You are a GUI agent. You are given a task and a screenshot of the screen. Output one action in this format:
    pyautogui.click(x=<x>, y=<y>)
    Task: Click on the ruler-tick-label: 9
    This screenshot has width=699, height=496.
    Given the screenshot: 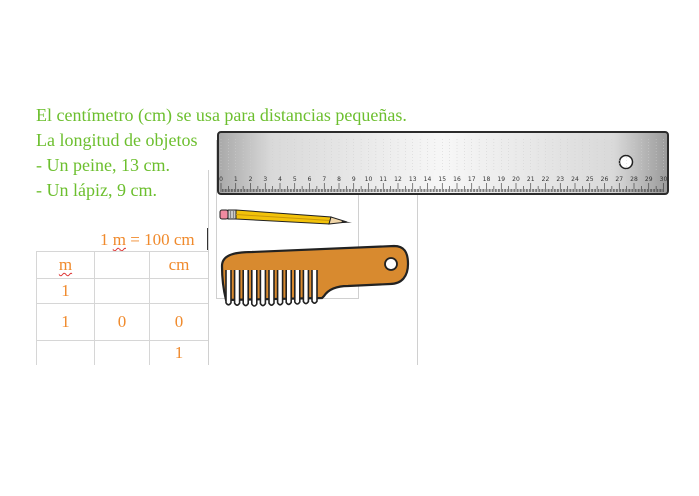 What is the action you would take?
    pyautogui.click(x=354, y=179)
    